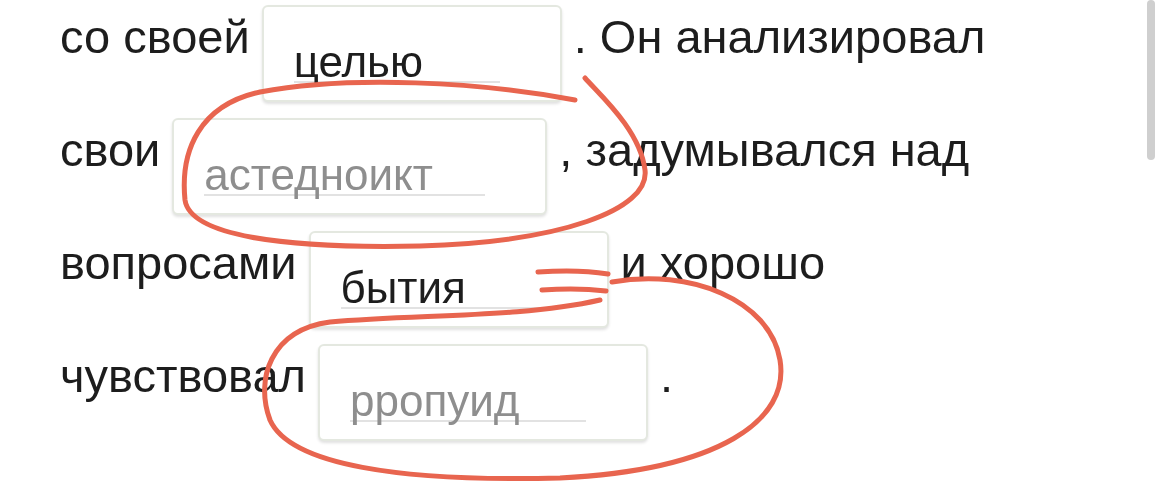 Image resolution: width=1164 pixels, height=482 pixels. What do you see at coordinates (667, 376) in the screenshot?
I see `sentence-text: .` at bounding box center [667, 376].